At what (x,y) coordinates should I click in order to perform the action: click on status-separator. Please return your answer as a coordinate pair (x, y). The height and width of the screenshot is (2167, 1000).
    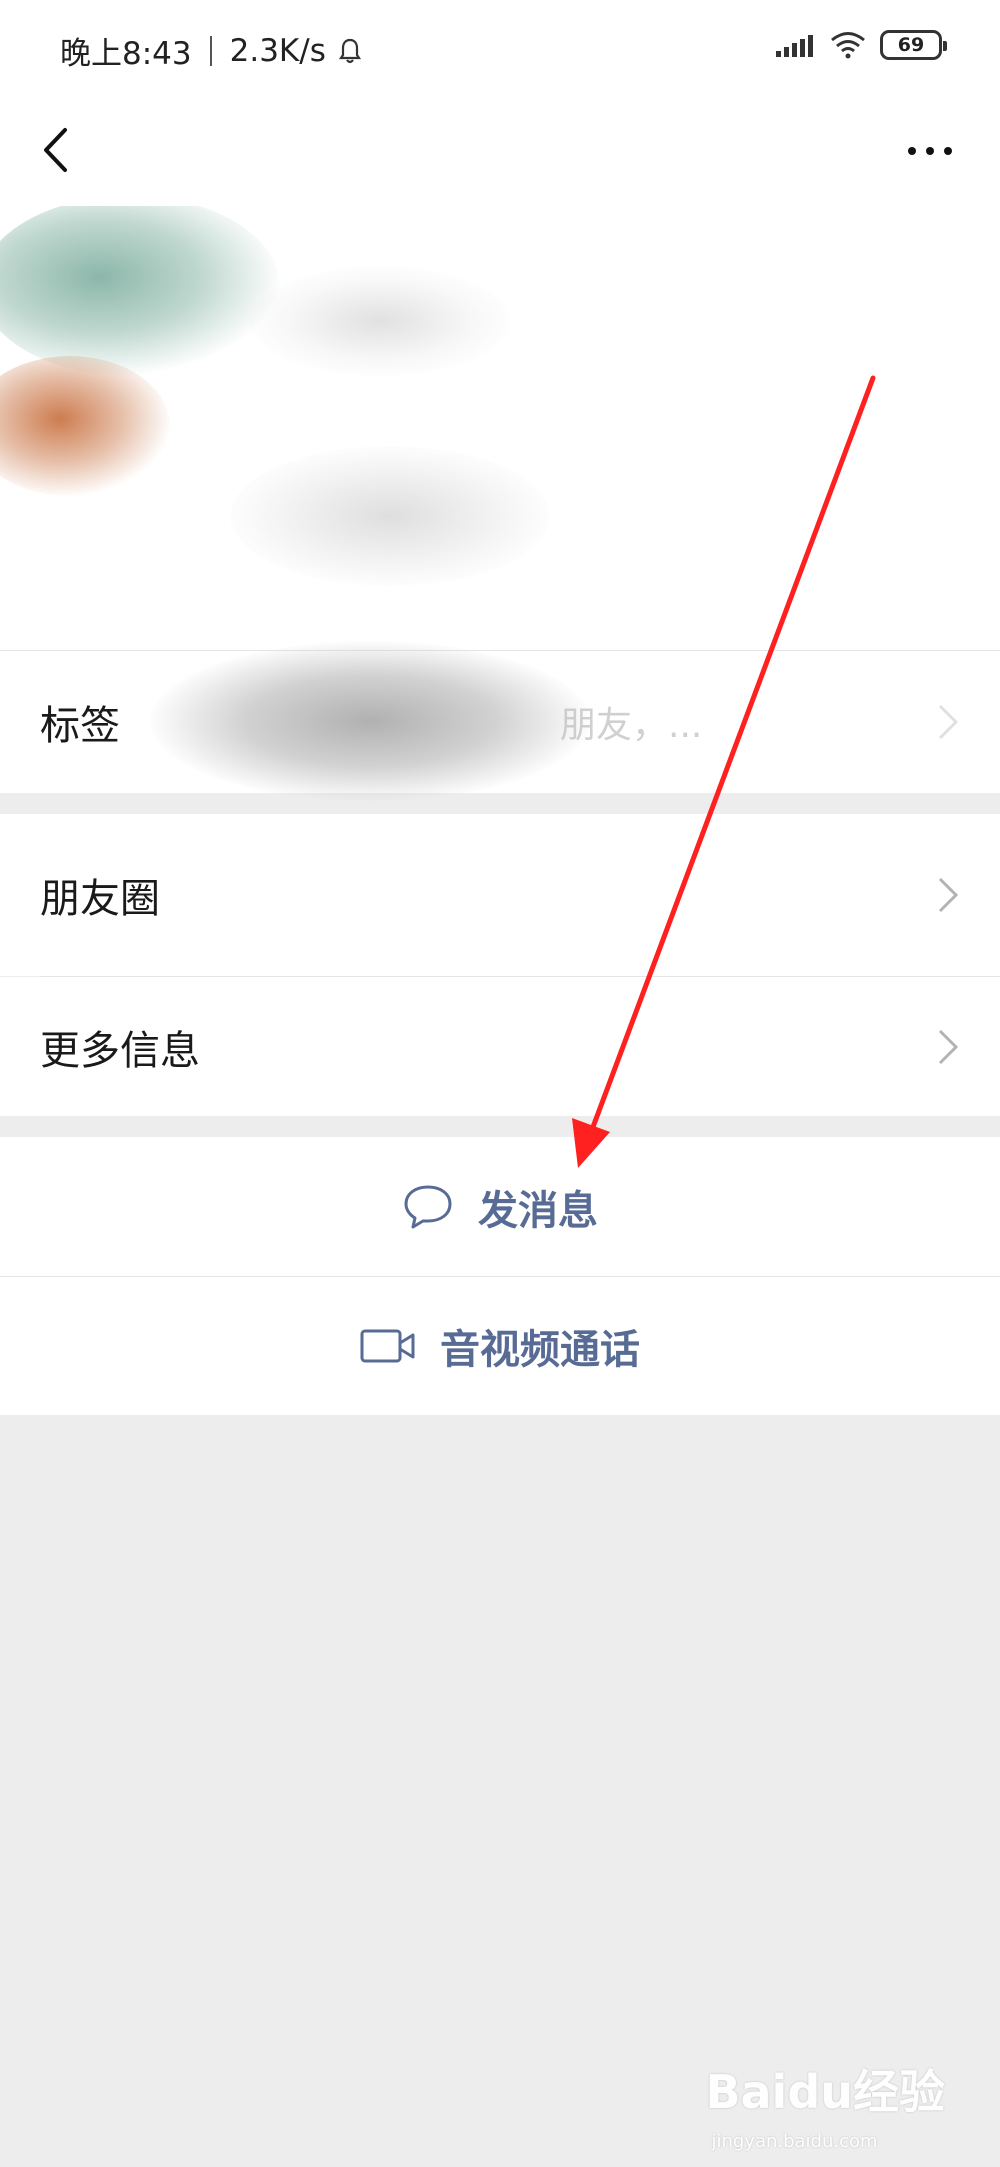
    Looking at the image, I should click on (210, 50).